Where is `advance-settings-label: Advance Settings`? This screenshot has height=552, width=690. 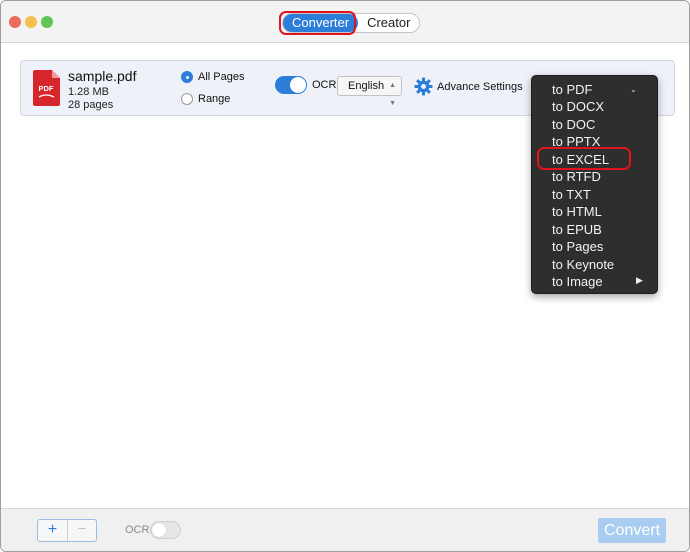
advance-settings-label: Advance Settings is located at coordinates (480, 87).